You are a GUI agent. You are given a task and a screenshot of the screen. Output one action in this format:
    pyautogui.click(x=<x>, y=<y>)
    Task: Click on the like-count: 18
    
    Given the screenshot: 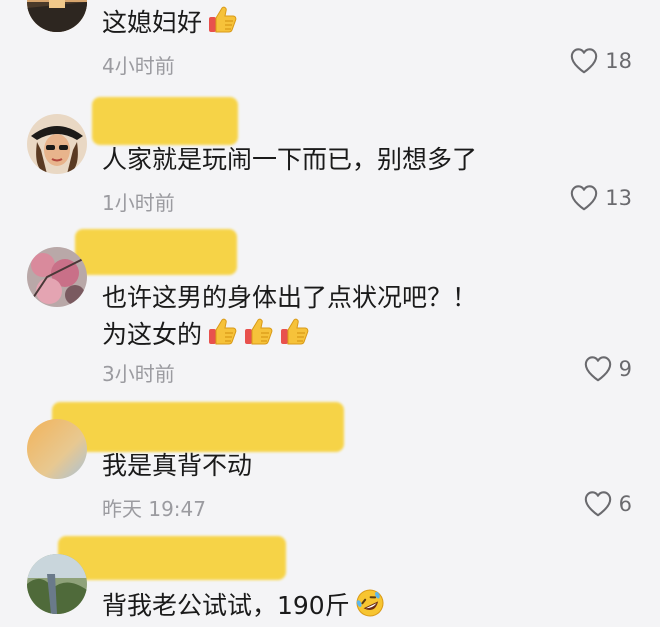 What is the action you would take?
    pyautogui.click(x=618, y=61)
    